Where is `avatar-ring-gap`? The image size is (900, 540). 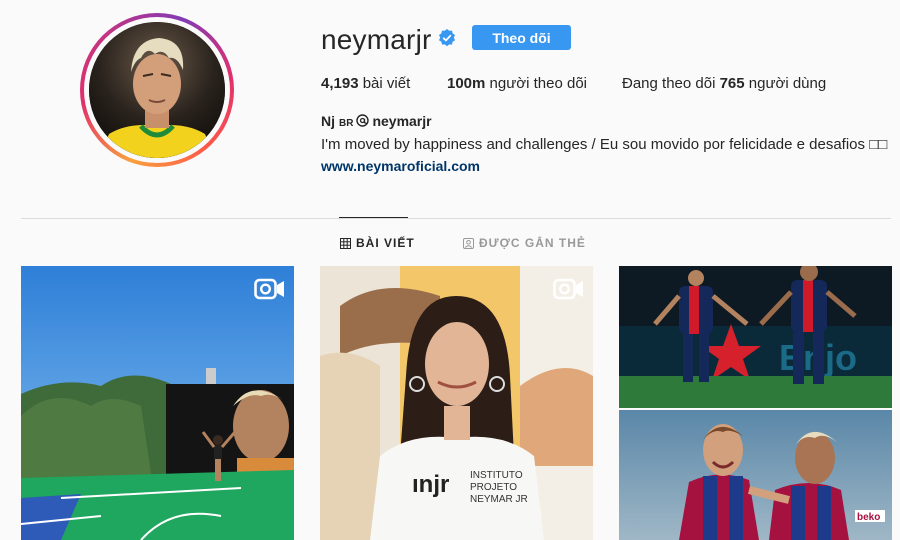 avatar-ring-gap is located at coordinates (157, 90).